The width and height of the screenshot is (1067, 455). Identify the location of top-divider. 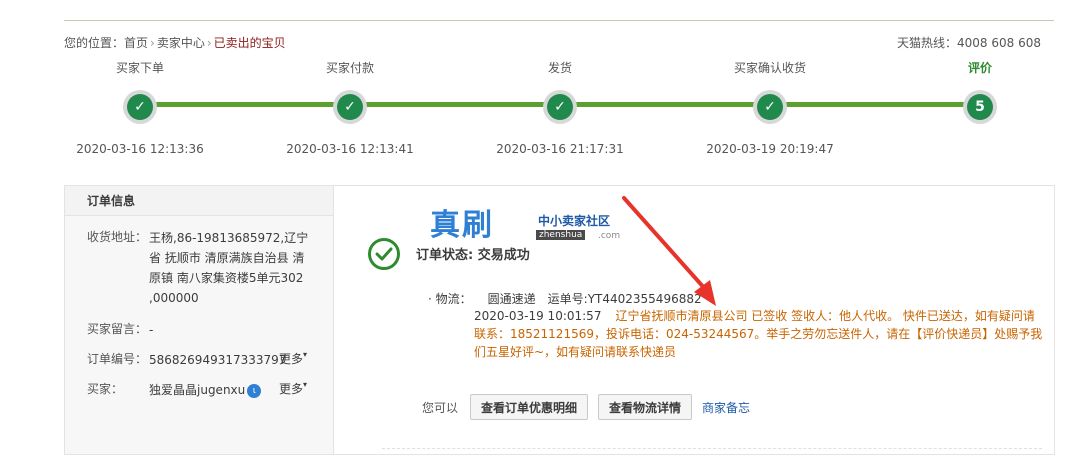
(559, 20).